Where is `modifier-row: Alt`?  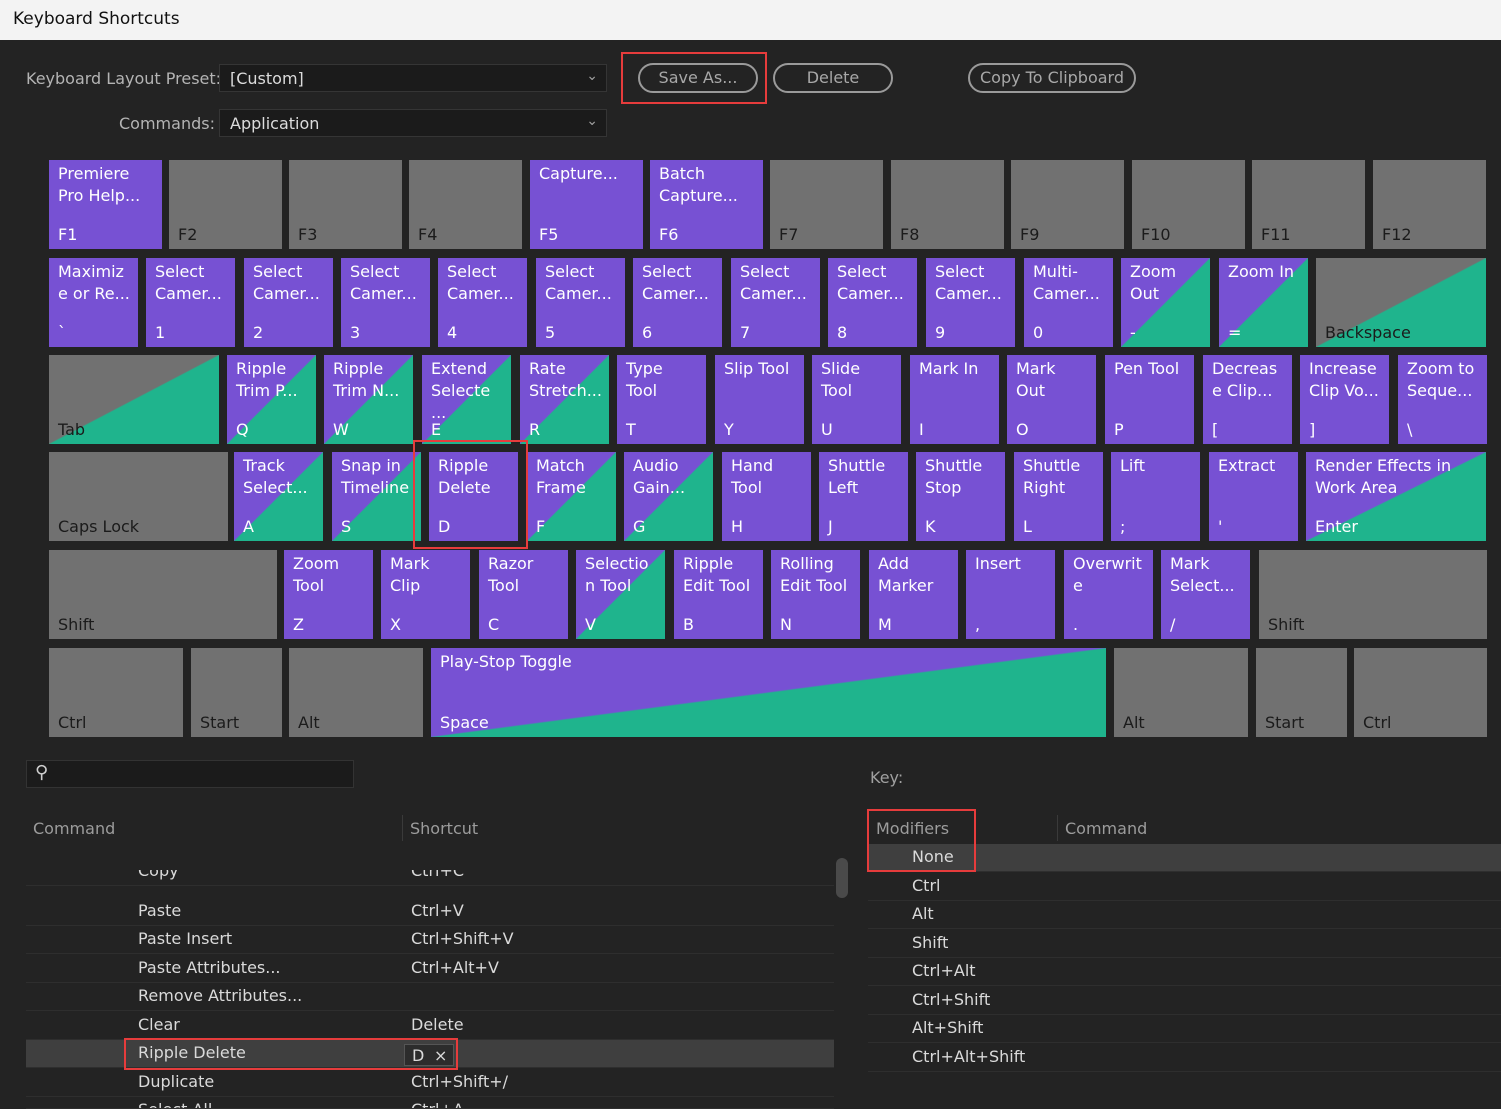
modifier-row: Alt is located at coordinates (1184, 915).